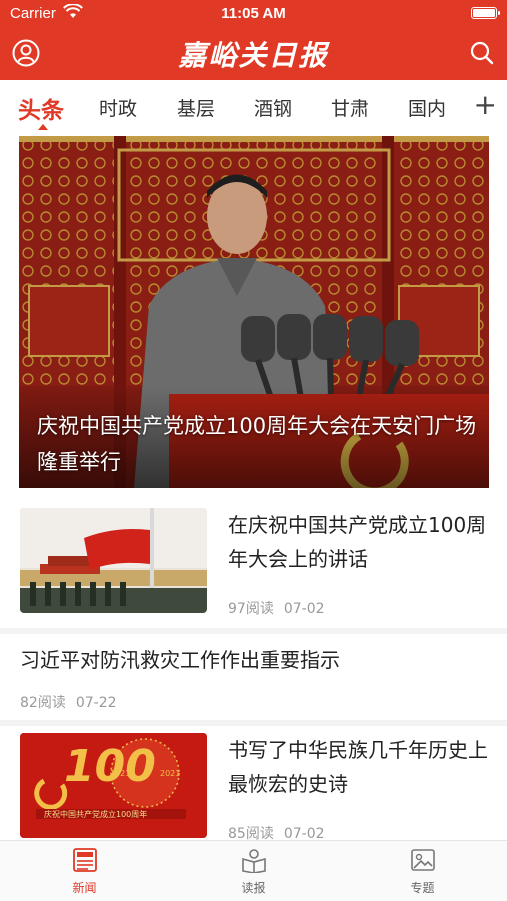  Describe the element at coordinates (43, 127) in the screenshot. I see `active-tab-indicator` at that location.